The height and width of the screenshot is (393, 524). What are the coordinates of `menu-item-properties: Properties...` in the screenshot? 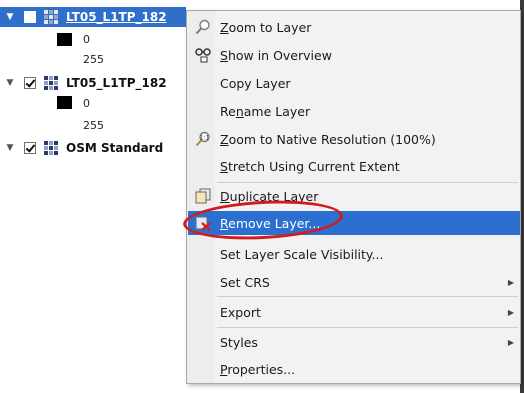 It's located at (354, 369).